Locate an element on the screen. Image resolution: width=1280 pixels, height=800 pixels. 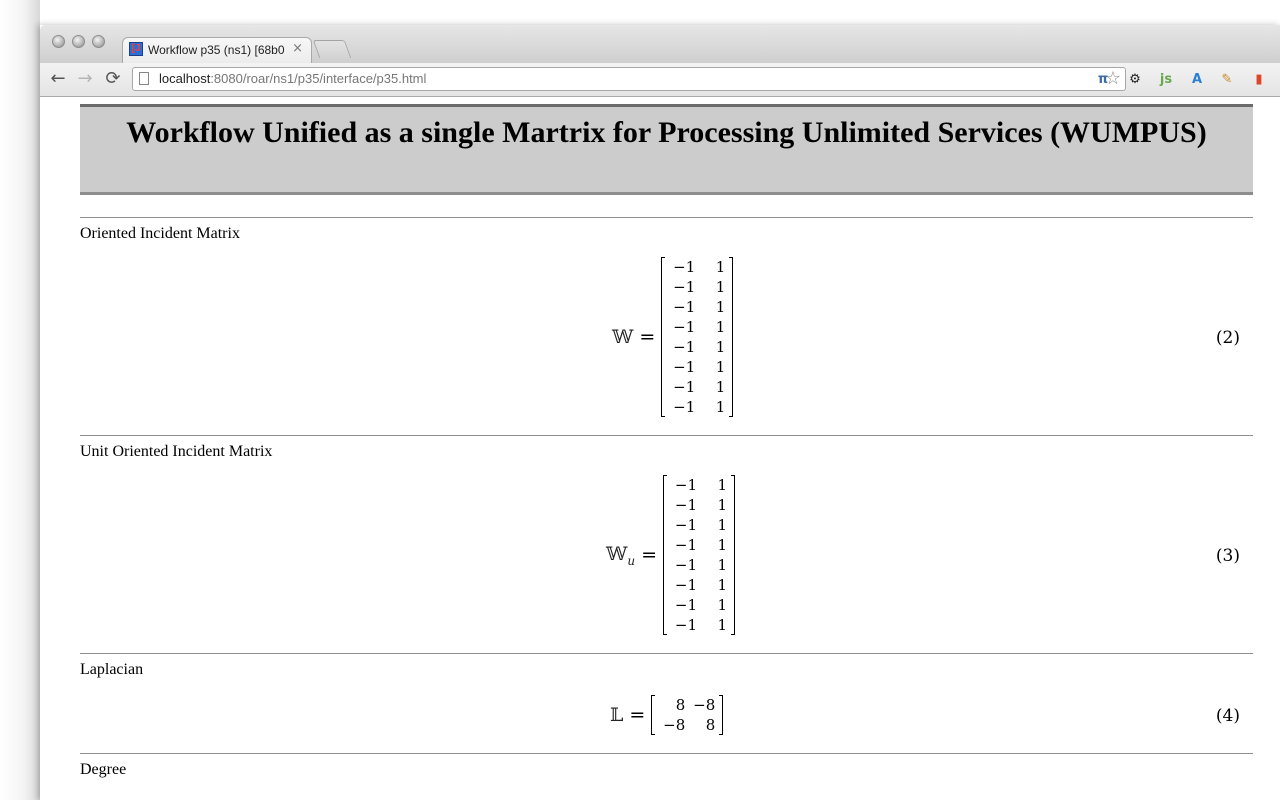
tab-title-text: Workflow p35 (ns1) [68b0 is located at coordinates (216, 50).